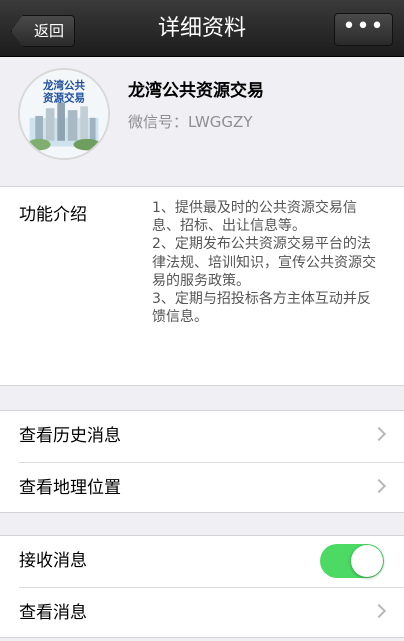 The width and height of the screenshot is (404, 641). I want to click on receive-messages-toggle, so click(352, 561).